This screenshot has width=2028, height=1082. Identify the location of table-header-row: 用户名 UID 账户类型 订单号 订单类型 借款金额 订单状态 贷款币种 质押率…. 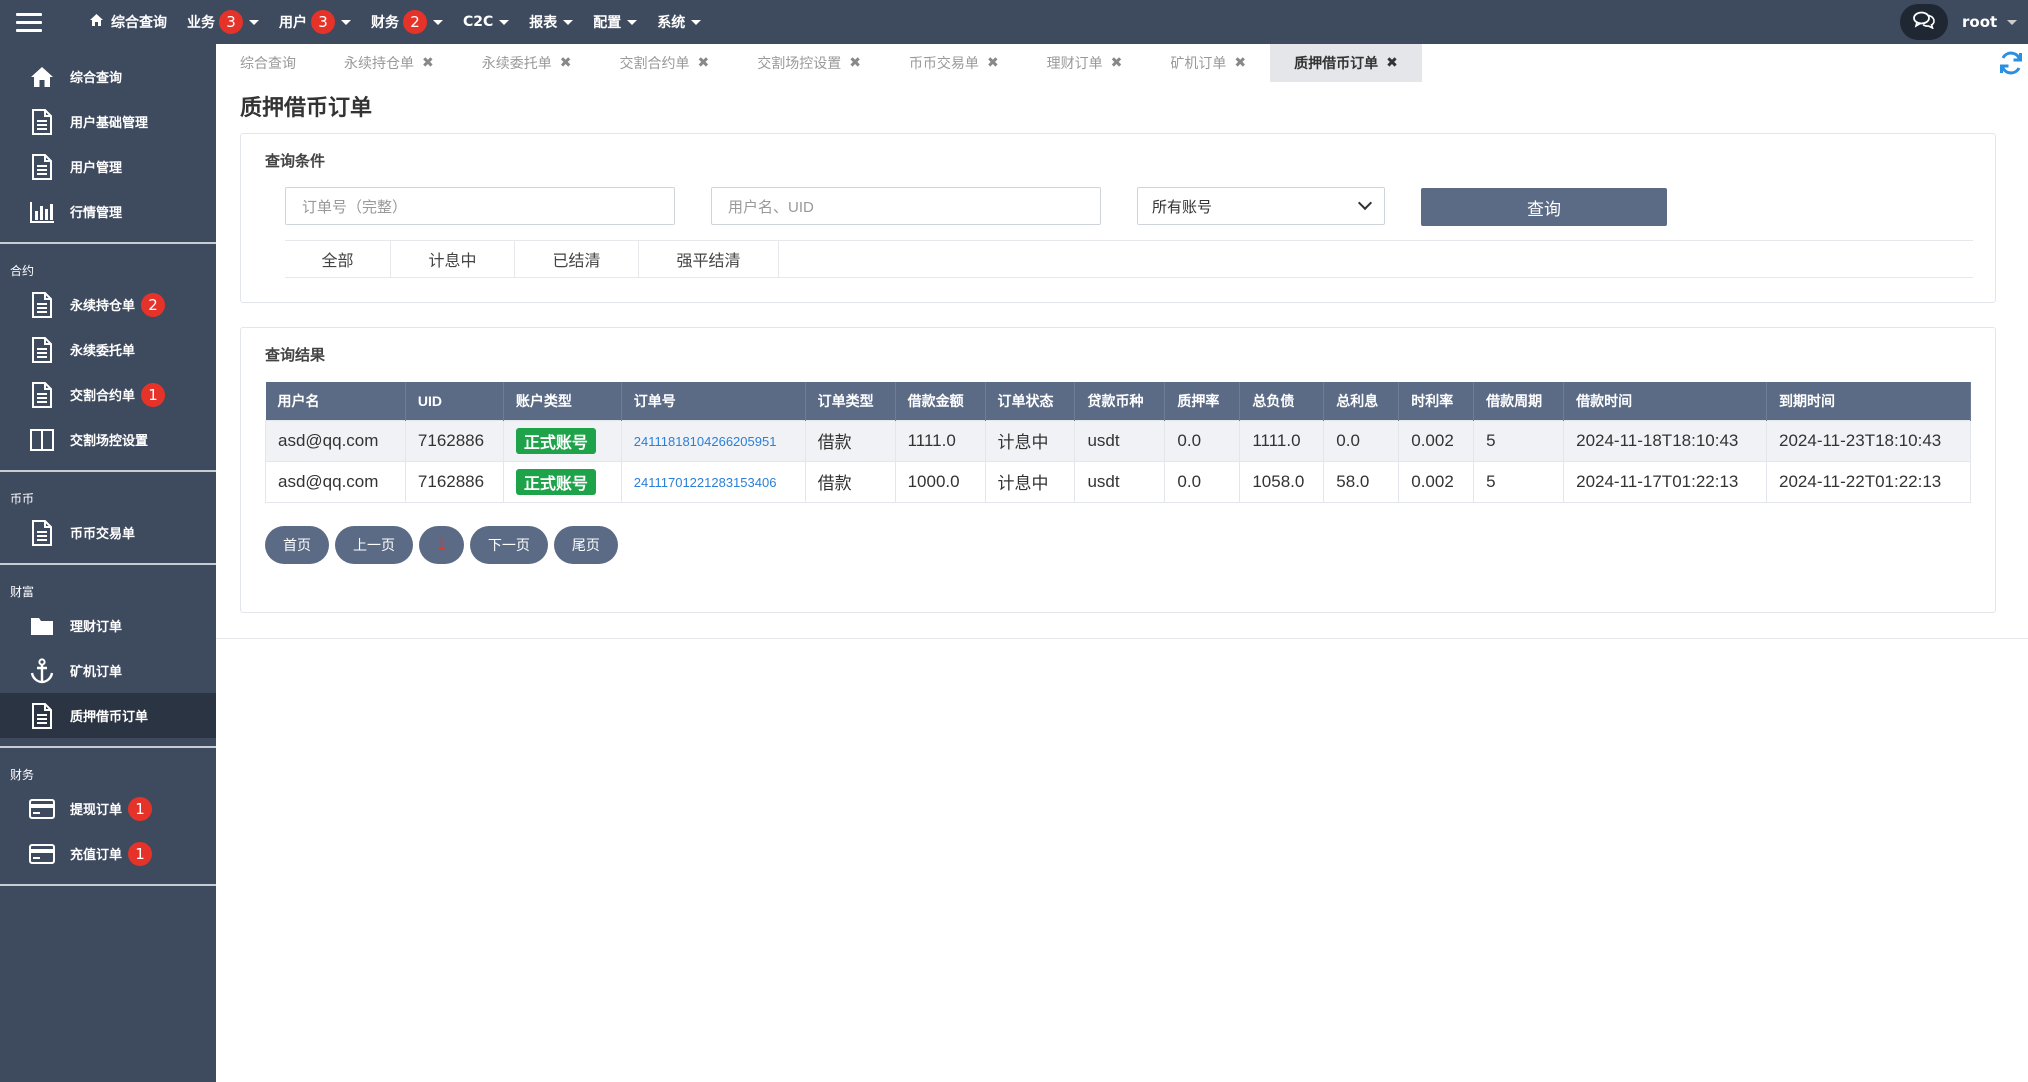
(1118, 401).